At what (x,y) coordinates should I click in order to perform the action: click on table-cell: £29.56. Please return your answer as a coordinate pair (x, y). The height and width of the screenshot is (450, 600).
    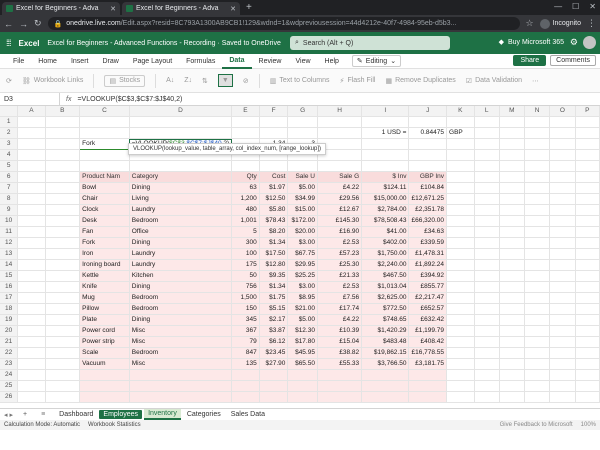
    Looking at the image, I should click on (340, 199).